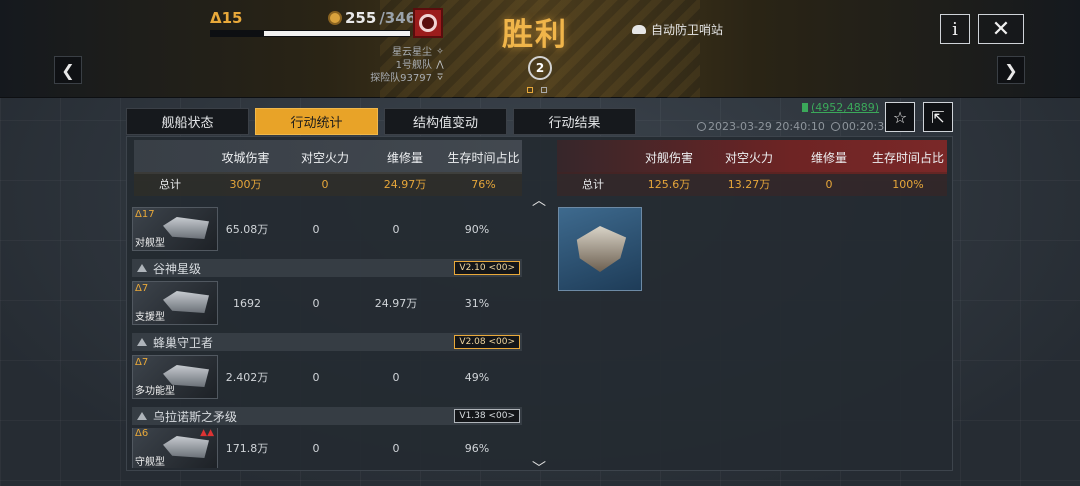  I want to click on row-value: 24.97万, so click(396, 303).